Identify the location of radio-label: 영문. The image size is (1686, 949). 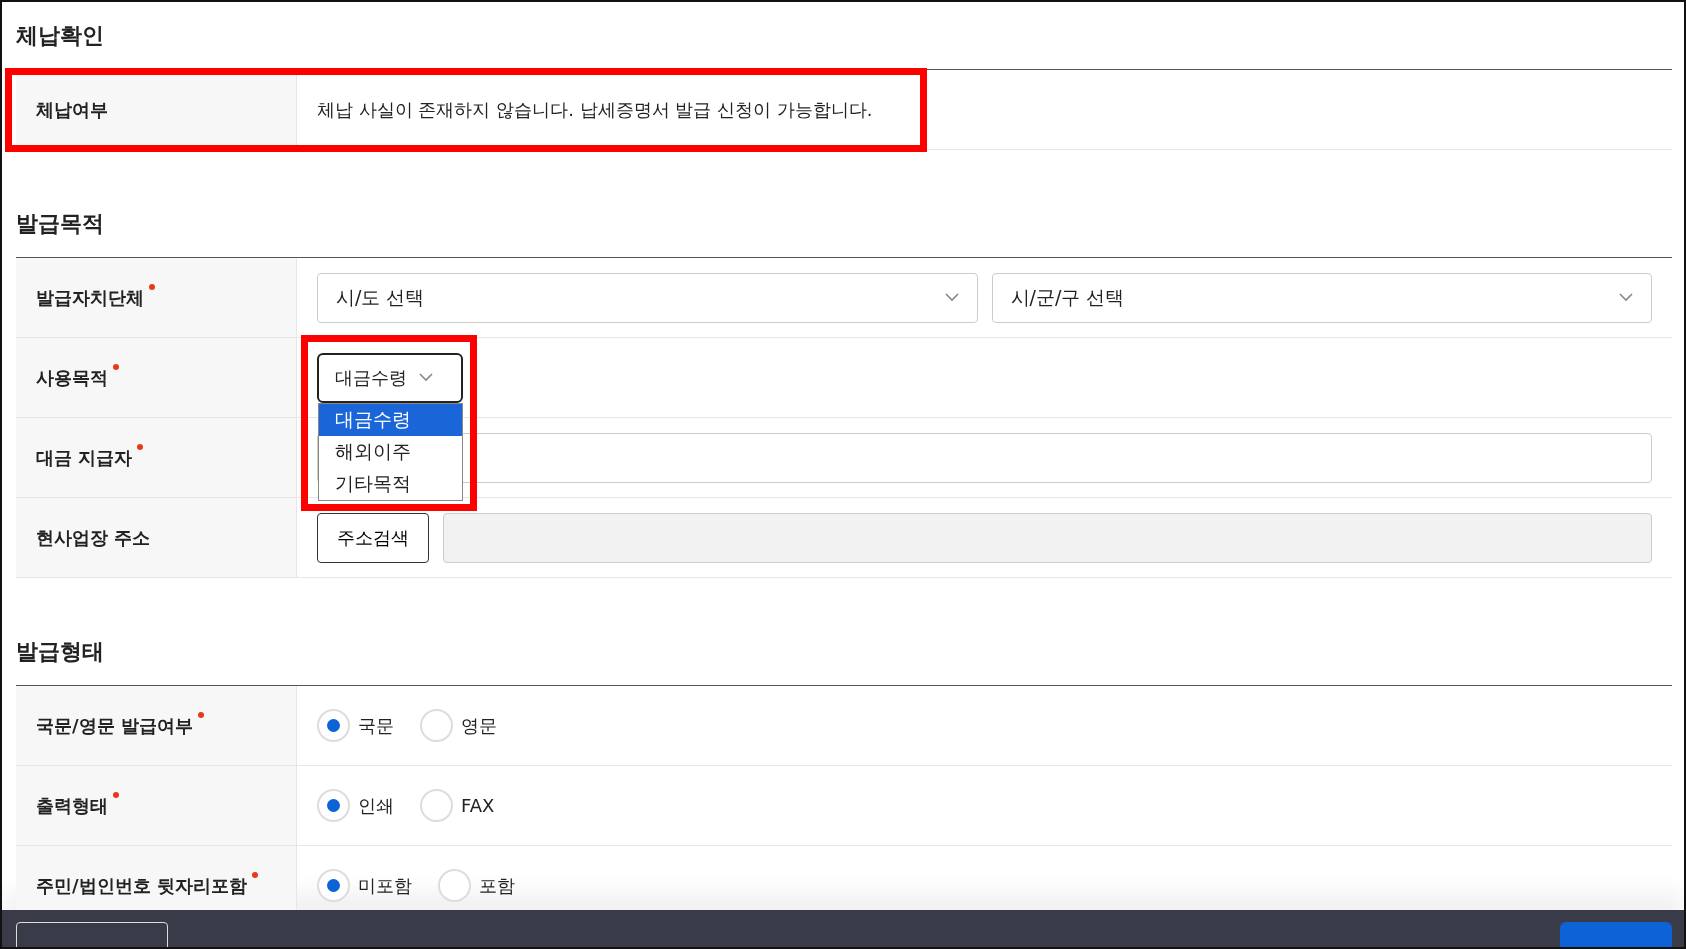
(479, 726).